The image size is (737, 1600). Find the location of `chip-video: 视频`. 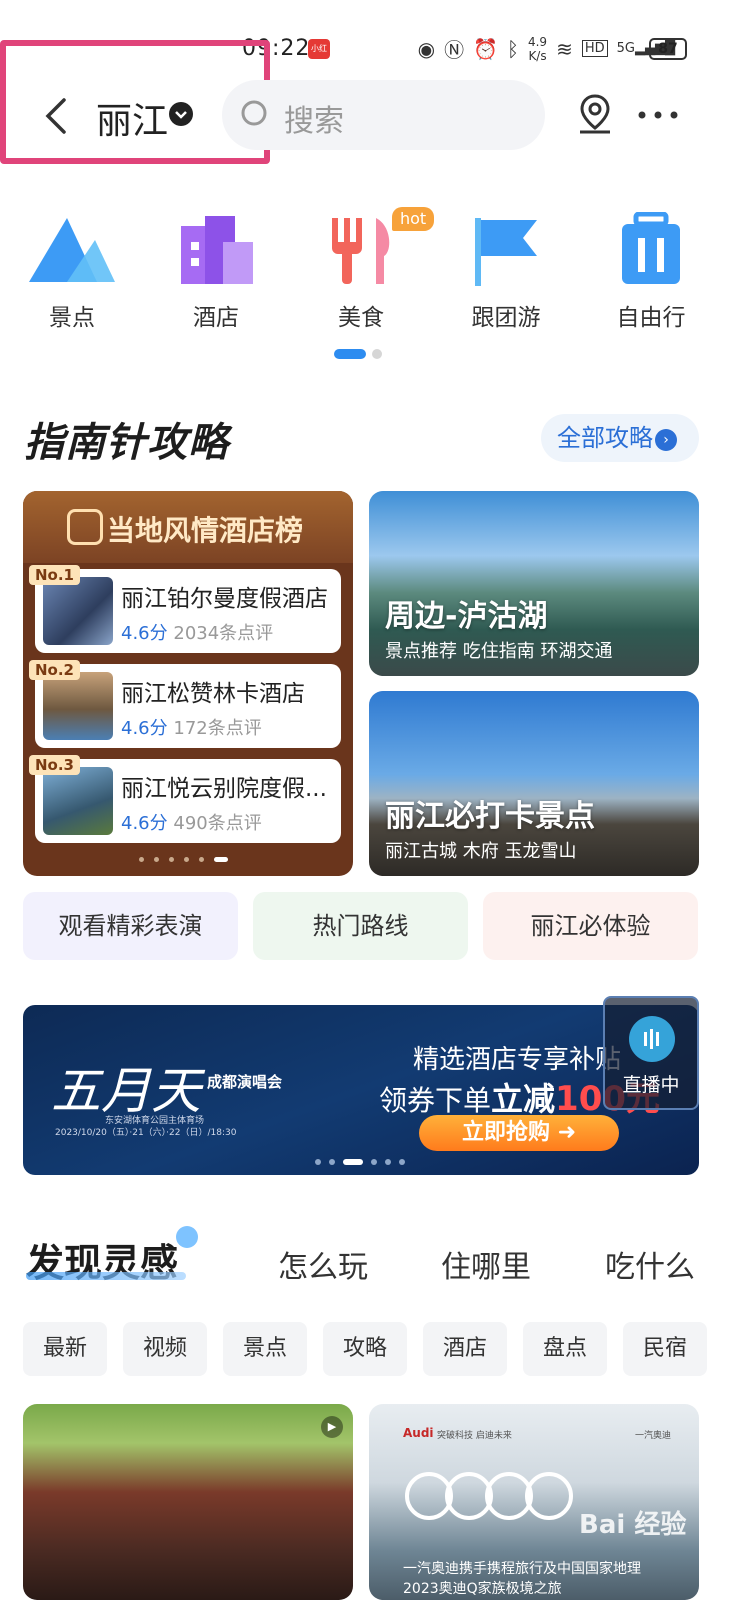

chip-video: 视频 is located at coordinates (165, 1349).